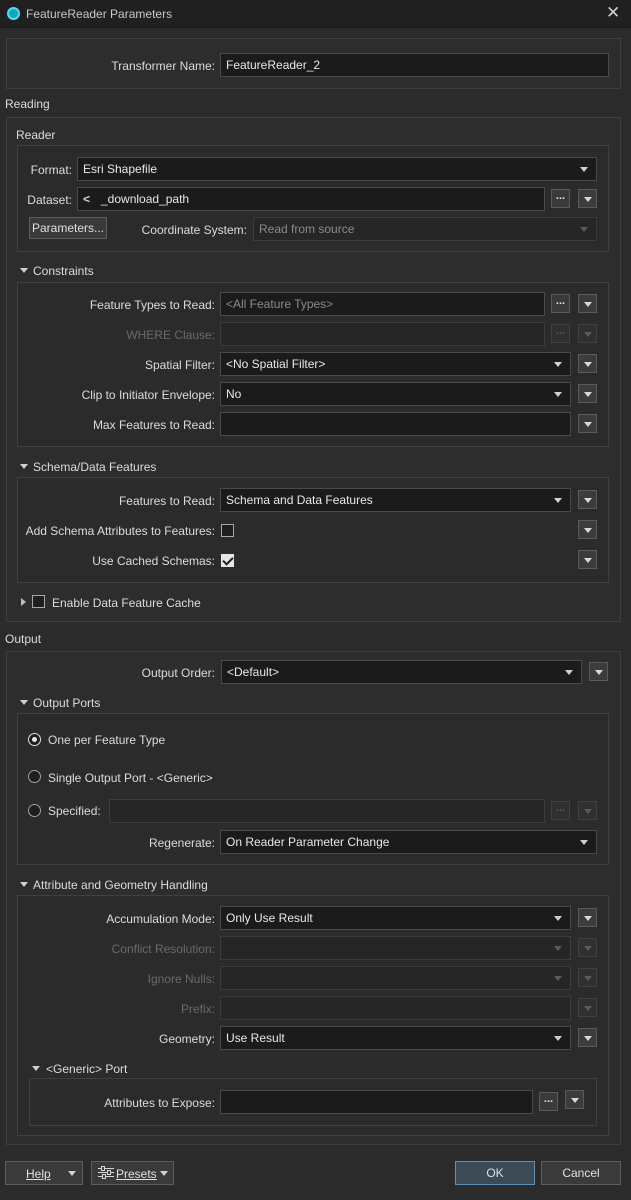  I want to click on where-clause-label: WHERE Clause:, so click(170, 335).